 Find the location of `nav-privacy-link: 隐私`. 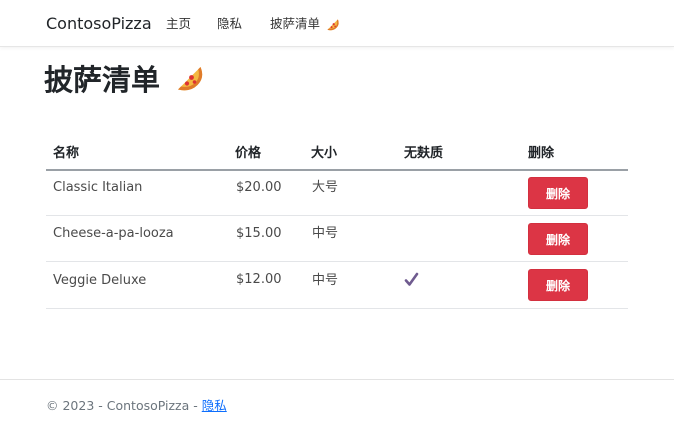

nav-privacy-link: 隐私 is located at coordinates (229, 24).